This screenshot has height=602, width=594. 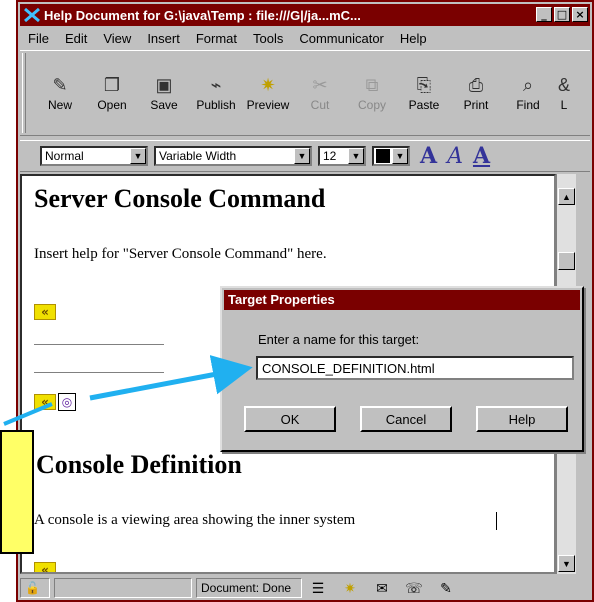 I want to click on find-icon: ⌕, so click(x=528, y=85).